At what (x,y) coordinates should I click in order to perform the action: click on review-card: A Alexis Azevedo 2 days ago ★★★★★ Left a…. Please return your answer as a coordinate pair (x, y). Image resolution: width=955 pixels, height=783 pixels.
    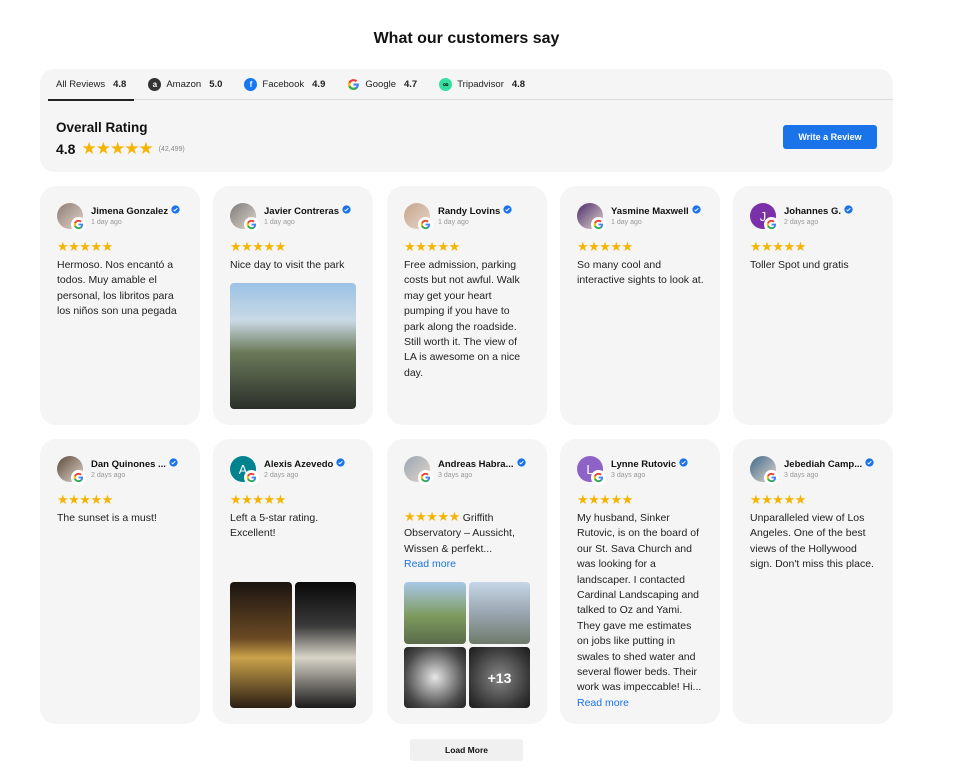
    Looking at the image, I should click on (293, 581).